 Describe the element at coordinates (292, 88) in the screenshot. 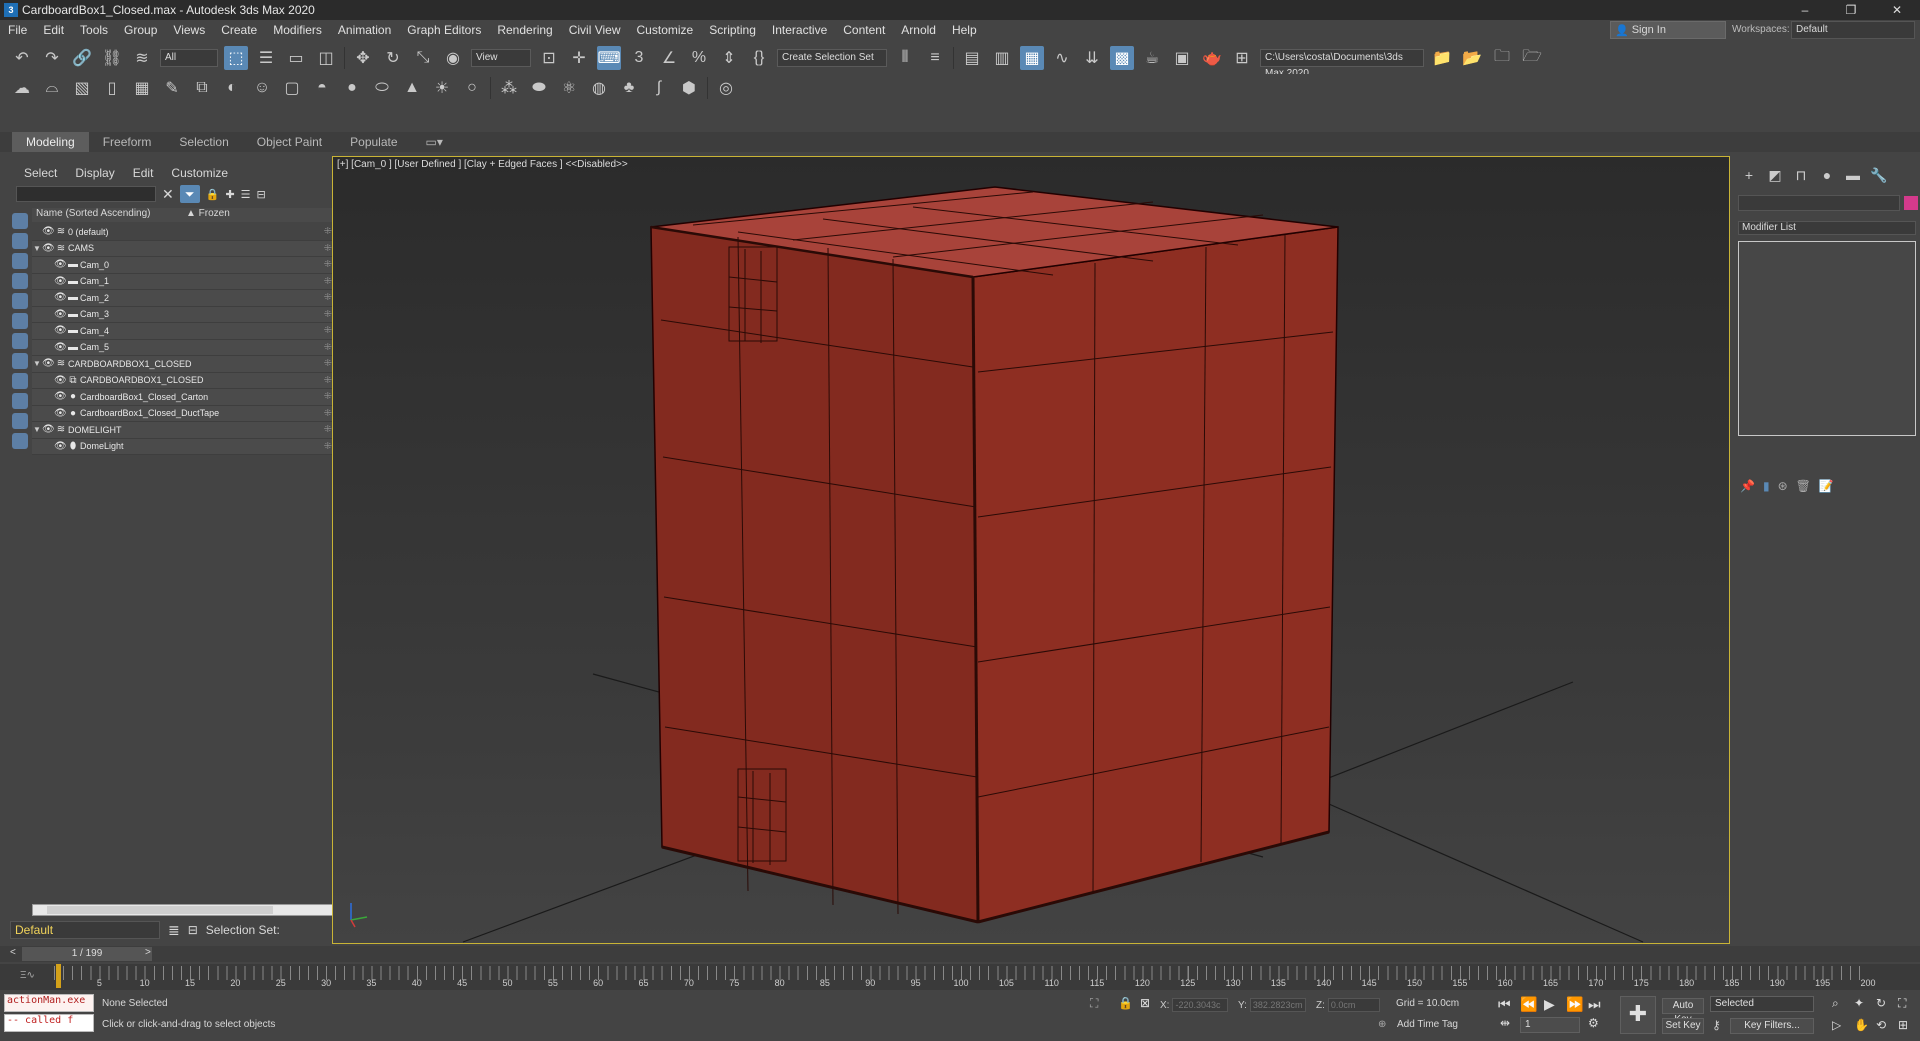

I see `box-icon: ▢` at that location.